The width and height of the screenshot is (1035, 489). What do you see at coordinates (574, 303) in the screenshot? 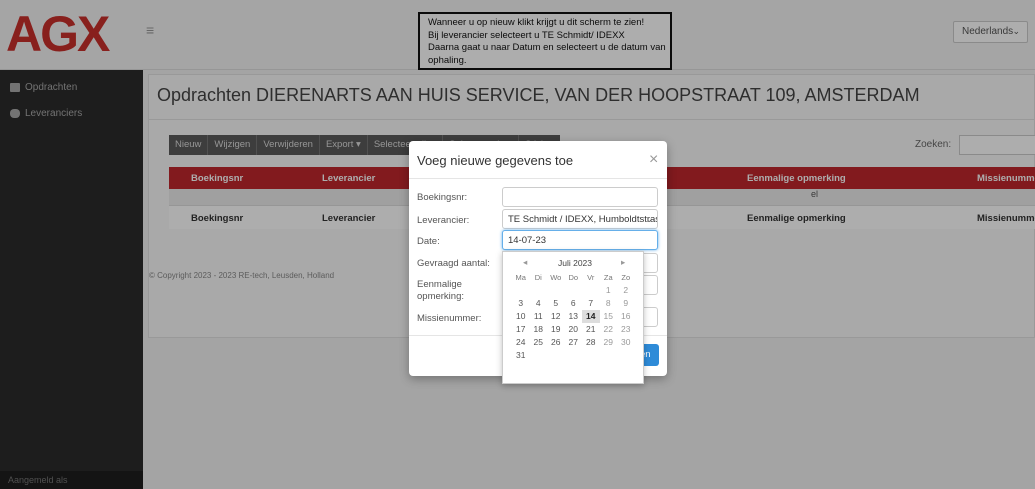
I see `calendar-day: 6` at bounding box center [574, 303].